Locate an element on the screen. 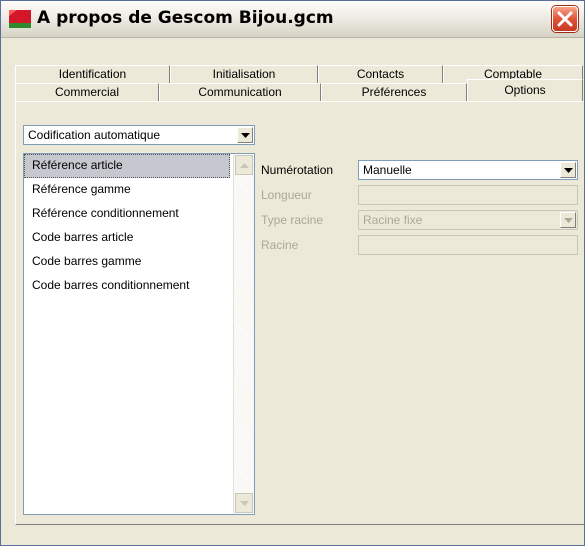 Image resolution: width=585 pixels, height=546 pixels. scroll-up-button is located at coordinates (244, 165).